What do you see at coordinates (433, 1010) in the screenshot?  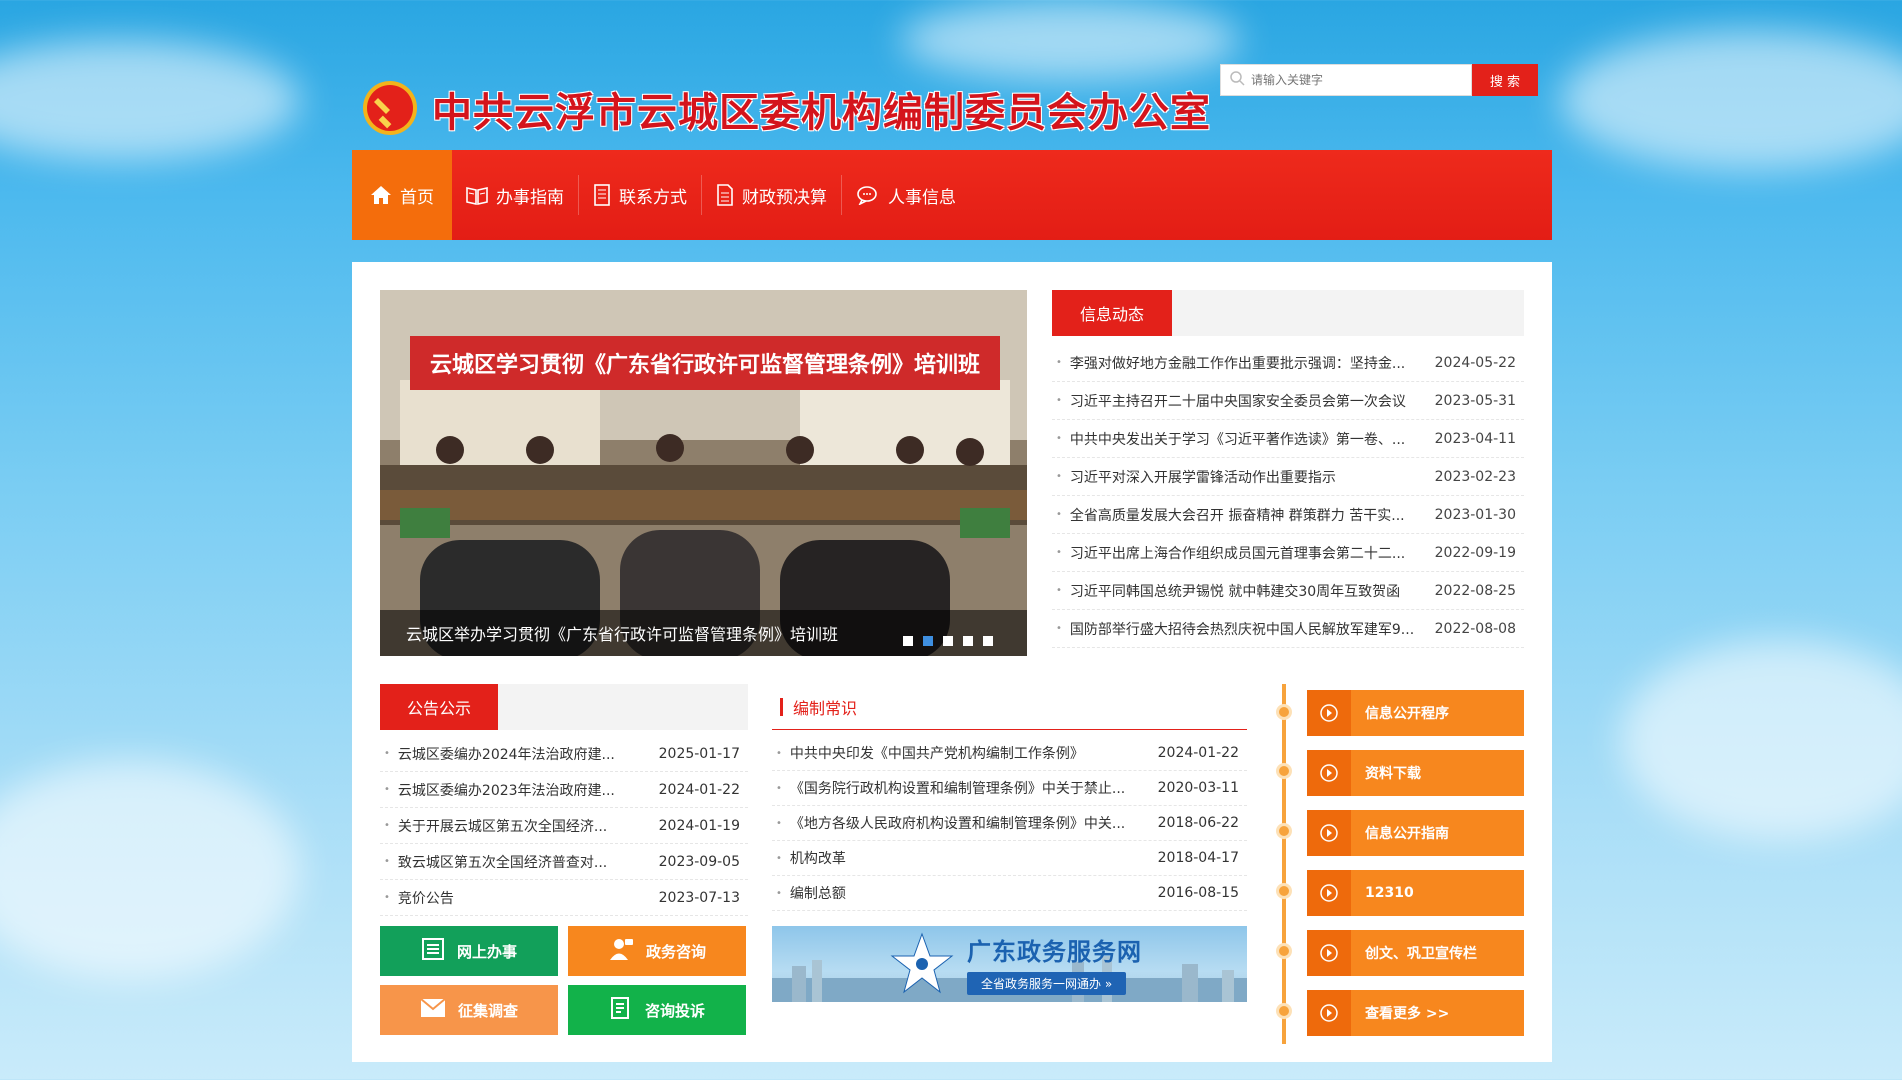 I see `mail-icon` at bounding box center [433, 1010].